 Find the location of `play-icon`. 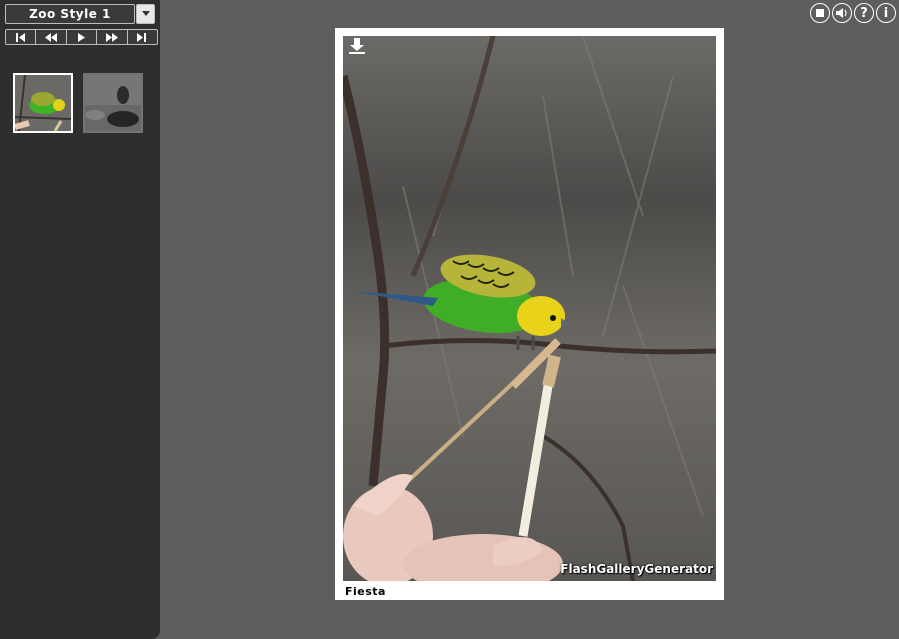

play-icon is located at coordinates (82, 37).